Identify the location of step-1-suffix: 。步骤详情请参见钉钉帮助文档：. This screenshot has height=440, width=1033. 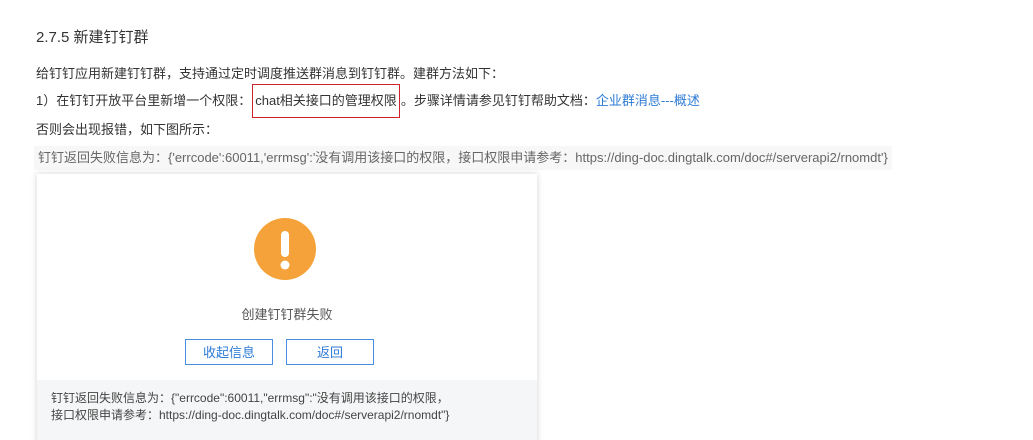
(498, 100).